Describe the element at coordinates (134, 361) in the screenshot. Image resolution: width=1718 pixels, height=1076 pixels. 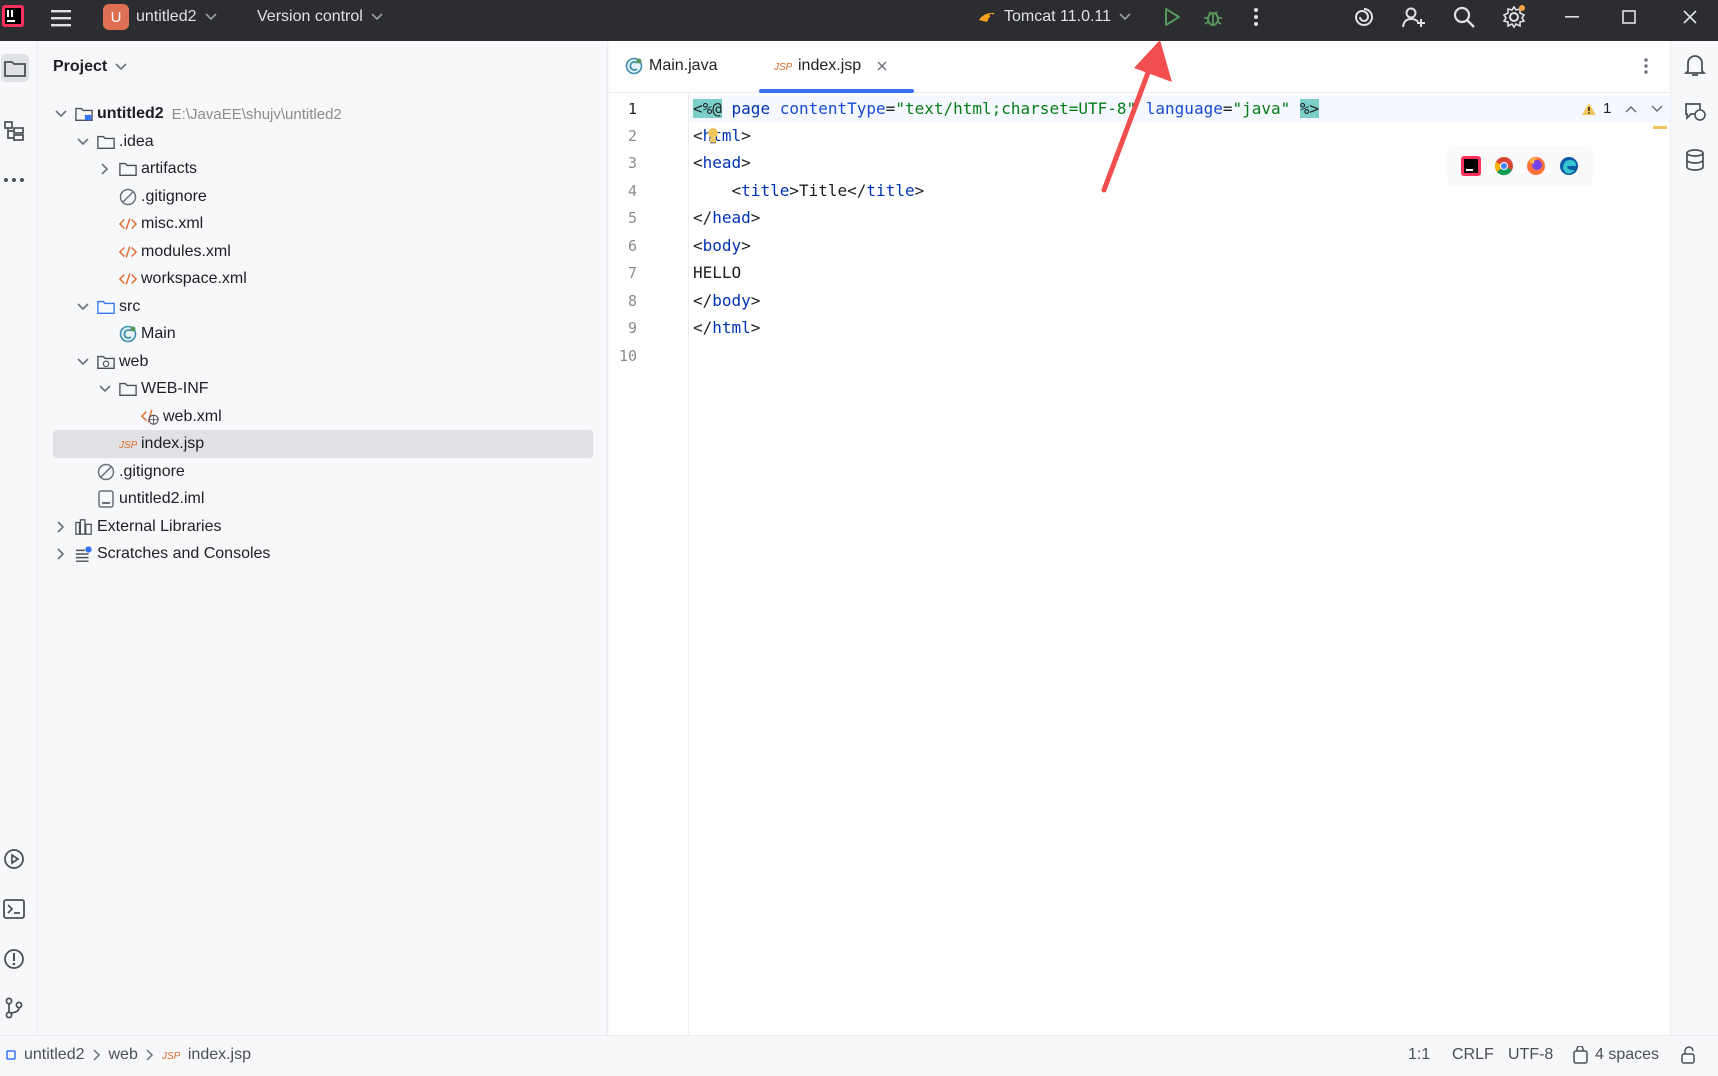
I see `tree-label: web` at that location.